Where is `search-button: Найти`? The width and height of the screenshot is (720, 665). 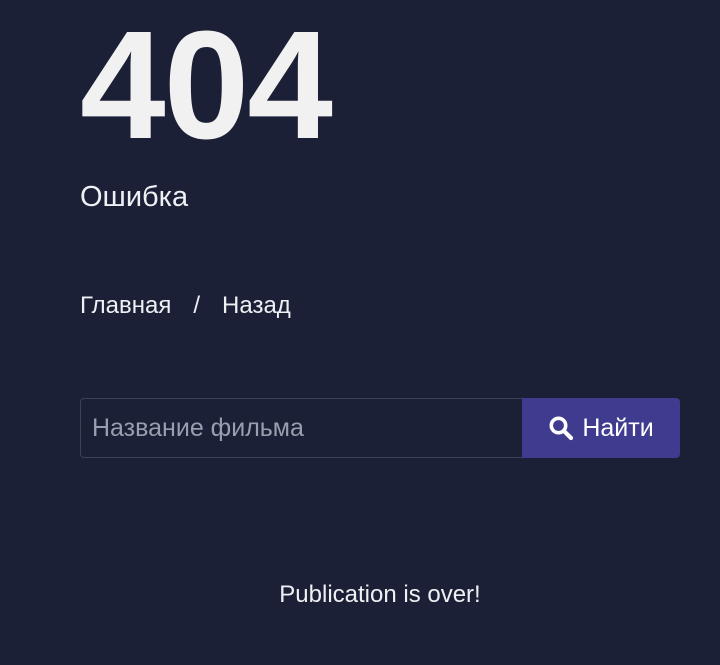
search-button: Найти is located at coordinates (601, 428).